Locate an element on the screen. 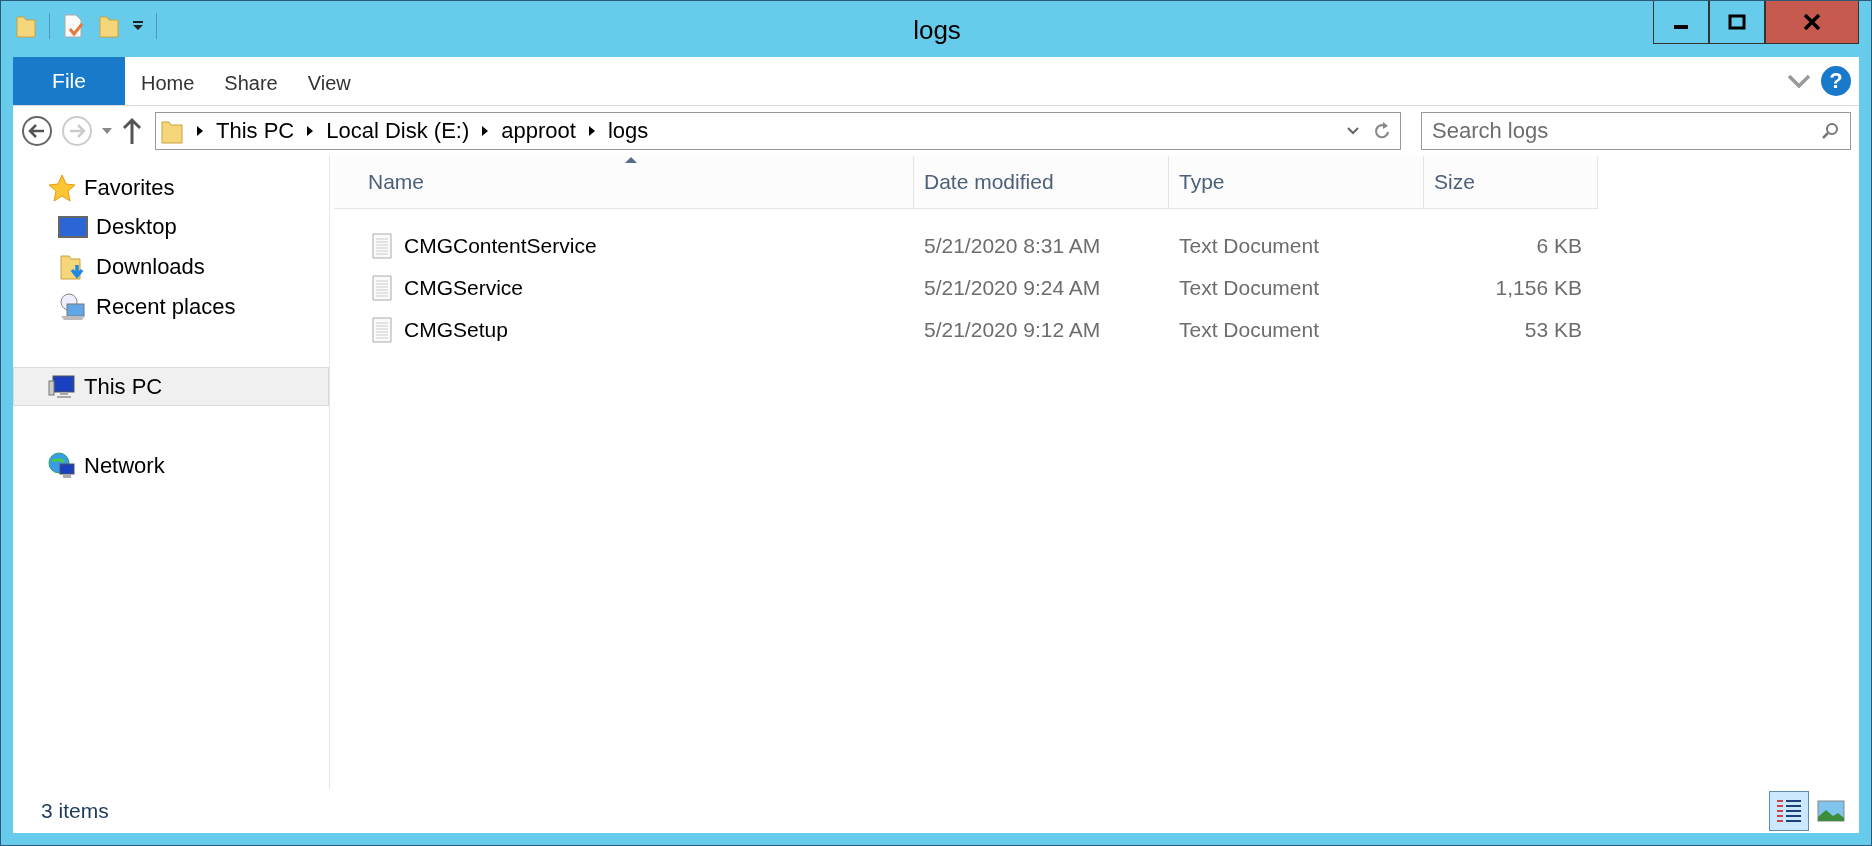  file-name: CMGContentService is located at coordinates (500, 246).